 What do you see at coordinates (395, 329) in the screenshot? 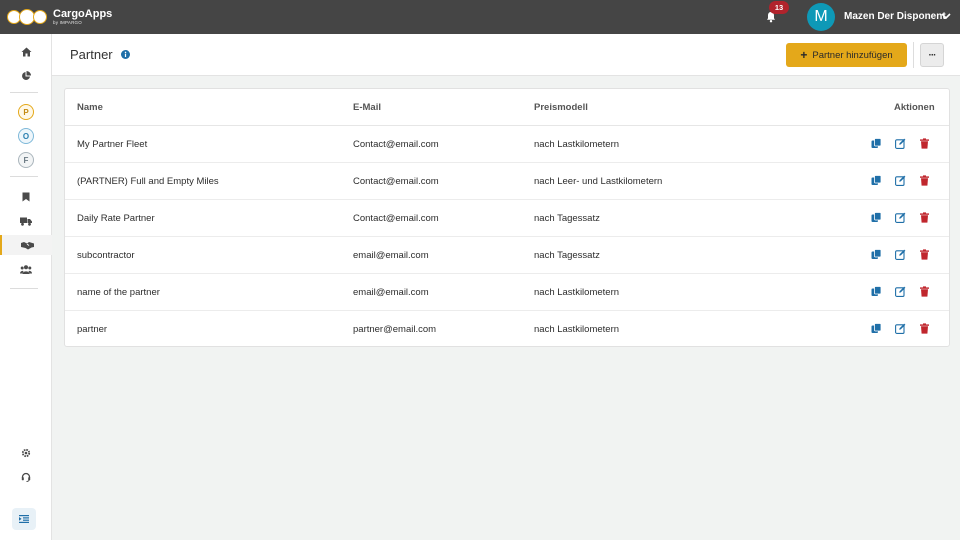
I see `partner-email: partner@email.com` at bounding box center [395, 329].